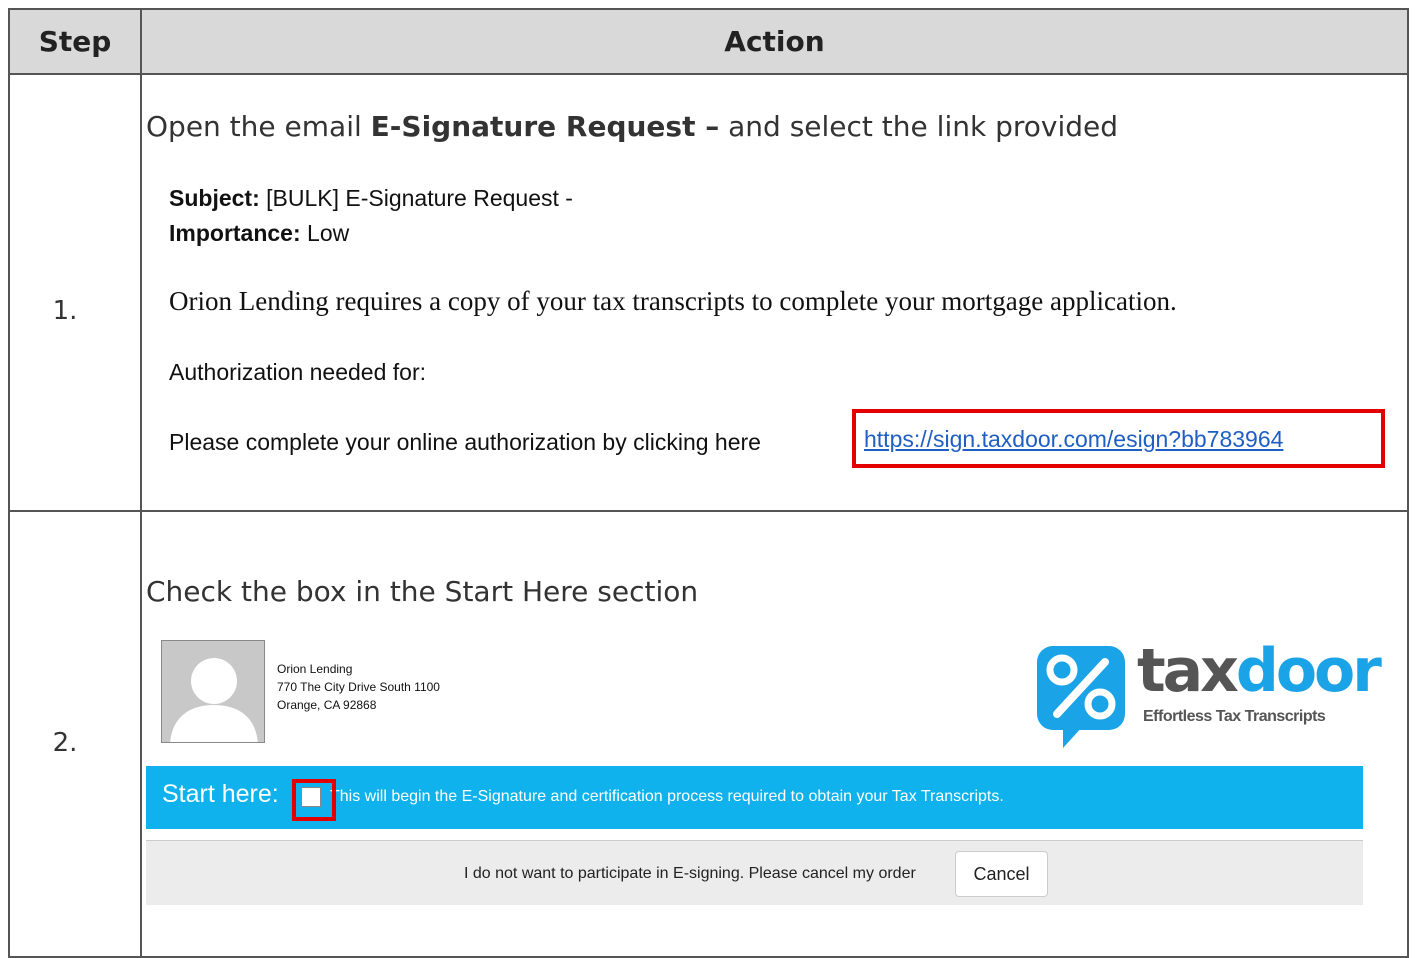  What do you see at coordinates (65, 743) in the screenshot?
I see `step-number-2: 2.` at bounding box center [65, 743].